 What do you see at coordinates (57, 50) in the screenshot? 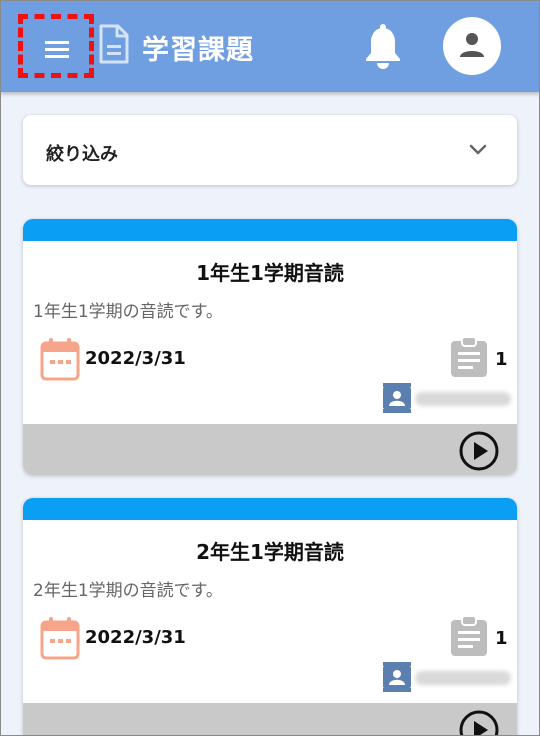
I see `hamburger-menu-icon` at bounding box center [57, 50].